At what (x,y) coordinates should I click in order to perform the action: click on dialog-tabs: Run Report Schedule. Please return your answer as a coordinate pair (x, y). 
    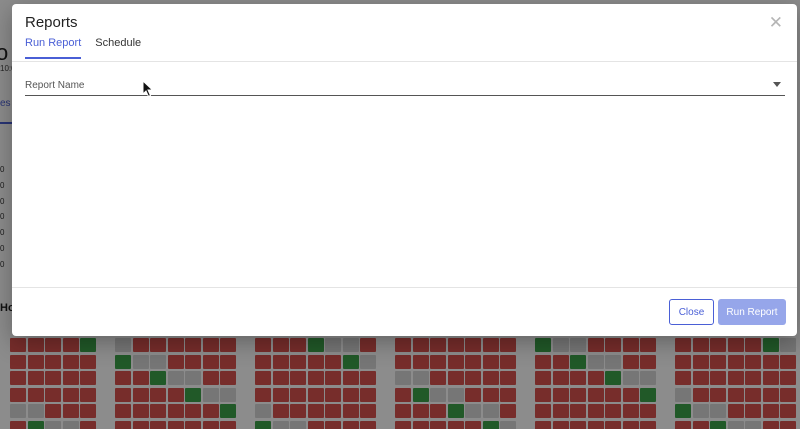
    Looking at the image, I should click on (83, 48).